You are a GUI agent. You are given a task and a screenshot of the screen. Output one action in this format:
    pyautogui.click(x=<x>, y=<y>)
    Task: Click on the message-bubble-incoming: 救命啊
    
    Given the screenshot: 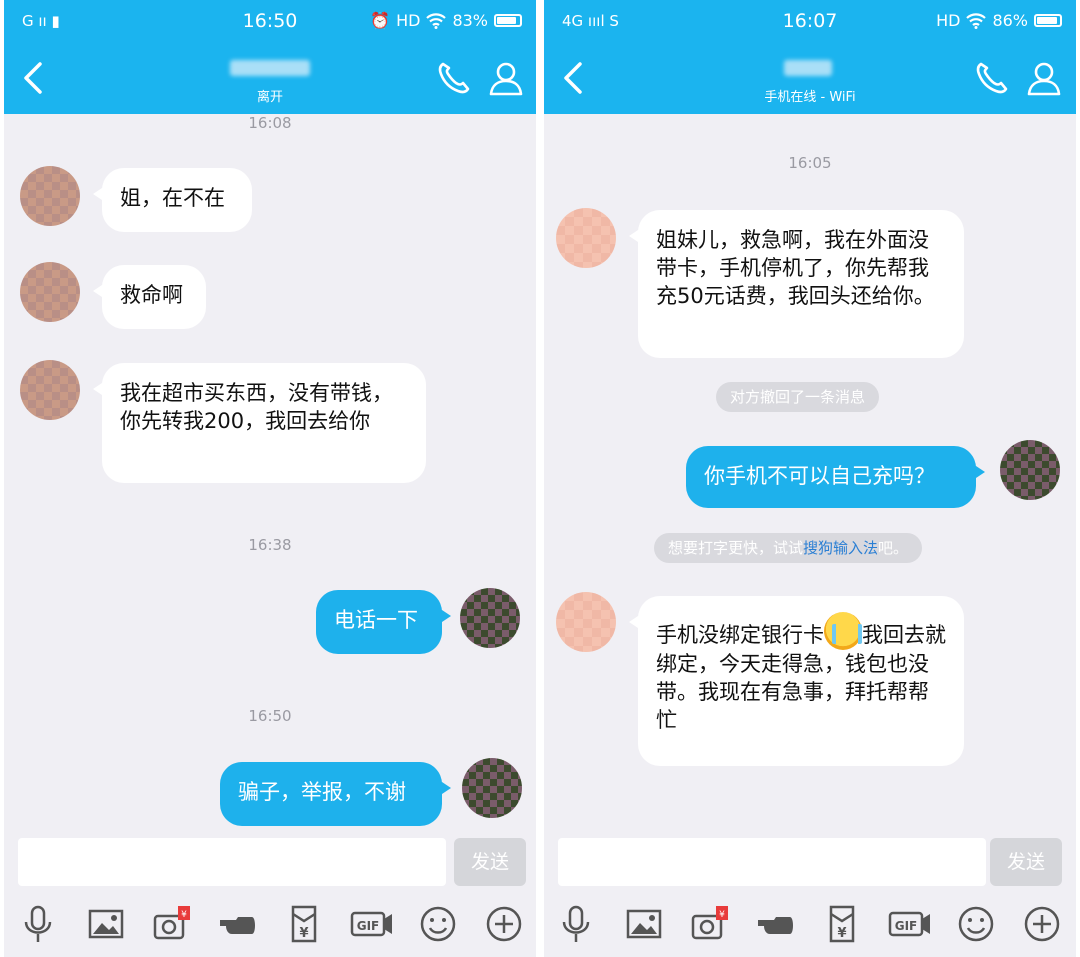 What is the action you would take?
    pyautogui.click(x=149, y=297)
    